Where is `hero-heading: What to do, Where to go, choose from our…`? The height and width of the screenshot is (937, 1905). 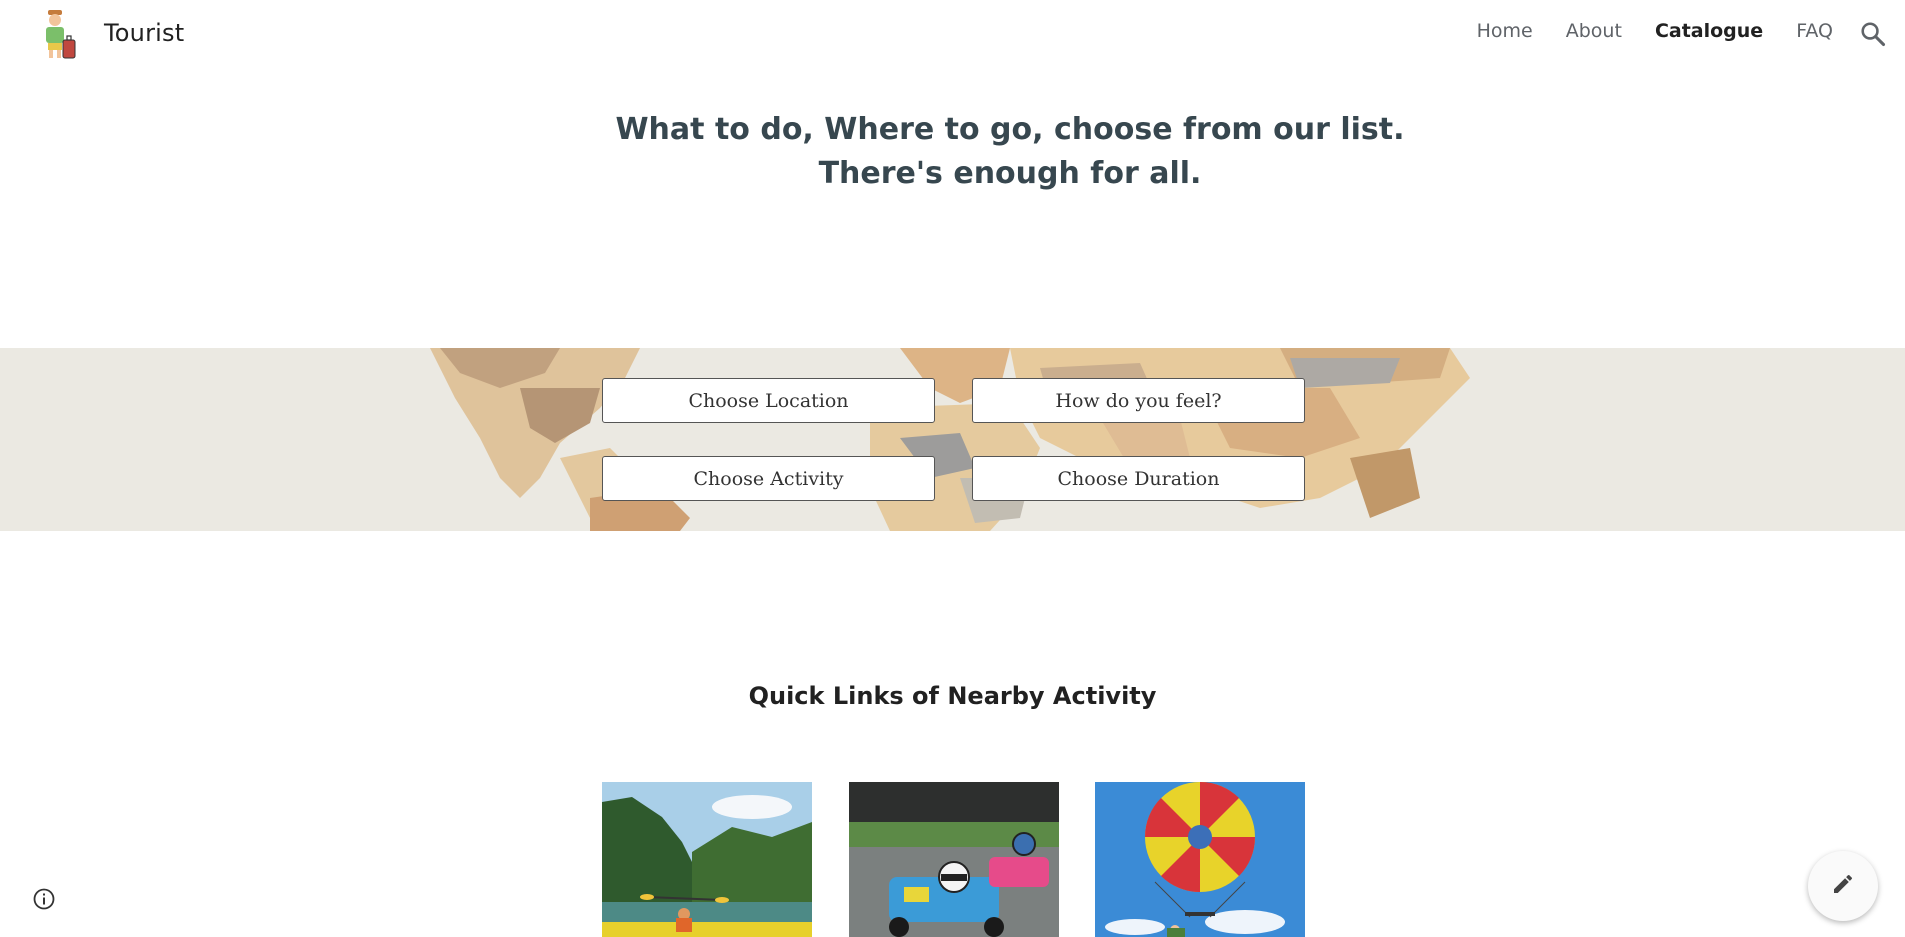 hero-heading: What to do, Where to go, choose from our… is located at coordinates (1010, 151).